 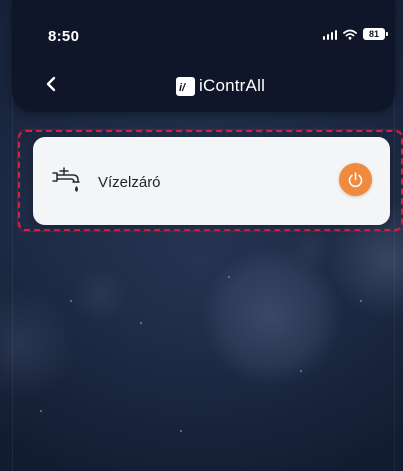 What do you see at coordinates (64, 36) in the screenshot?
I see `status-time: 8:50` at bounding box center [64, 36].